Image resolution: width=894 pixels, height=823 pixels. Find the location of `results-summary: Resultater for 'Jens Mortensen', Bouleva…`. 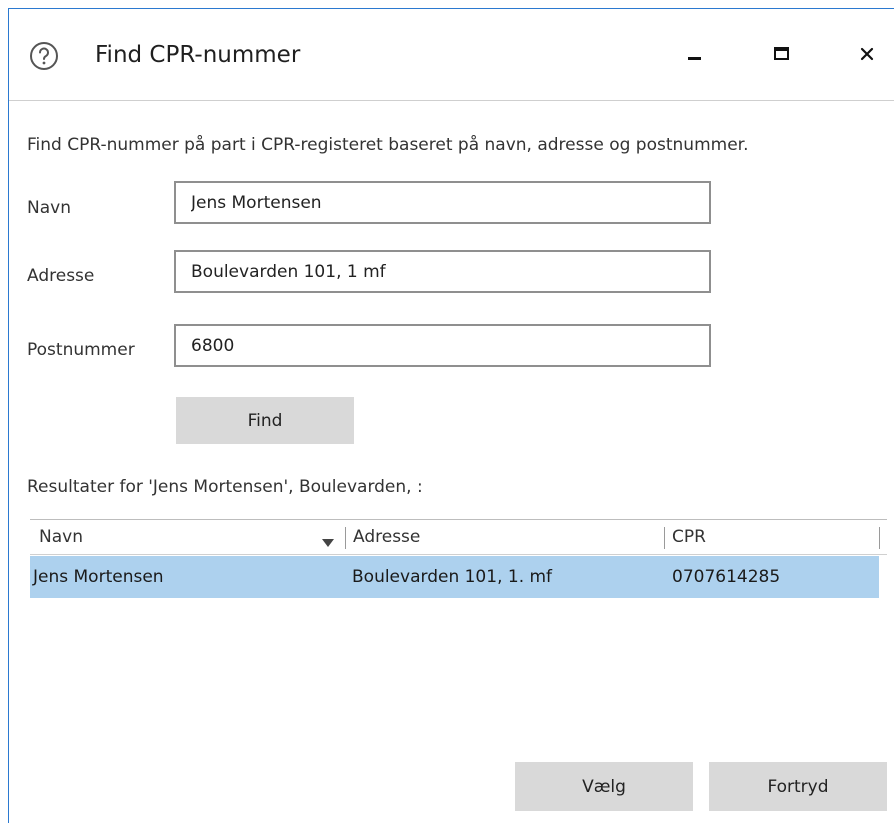

results-summary: Resultater for 'Jens Mortensen', Bouleva… is located at coordinates (225, 487).